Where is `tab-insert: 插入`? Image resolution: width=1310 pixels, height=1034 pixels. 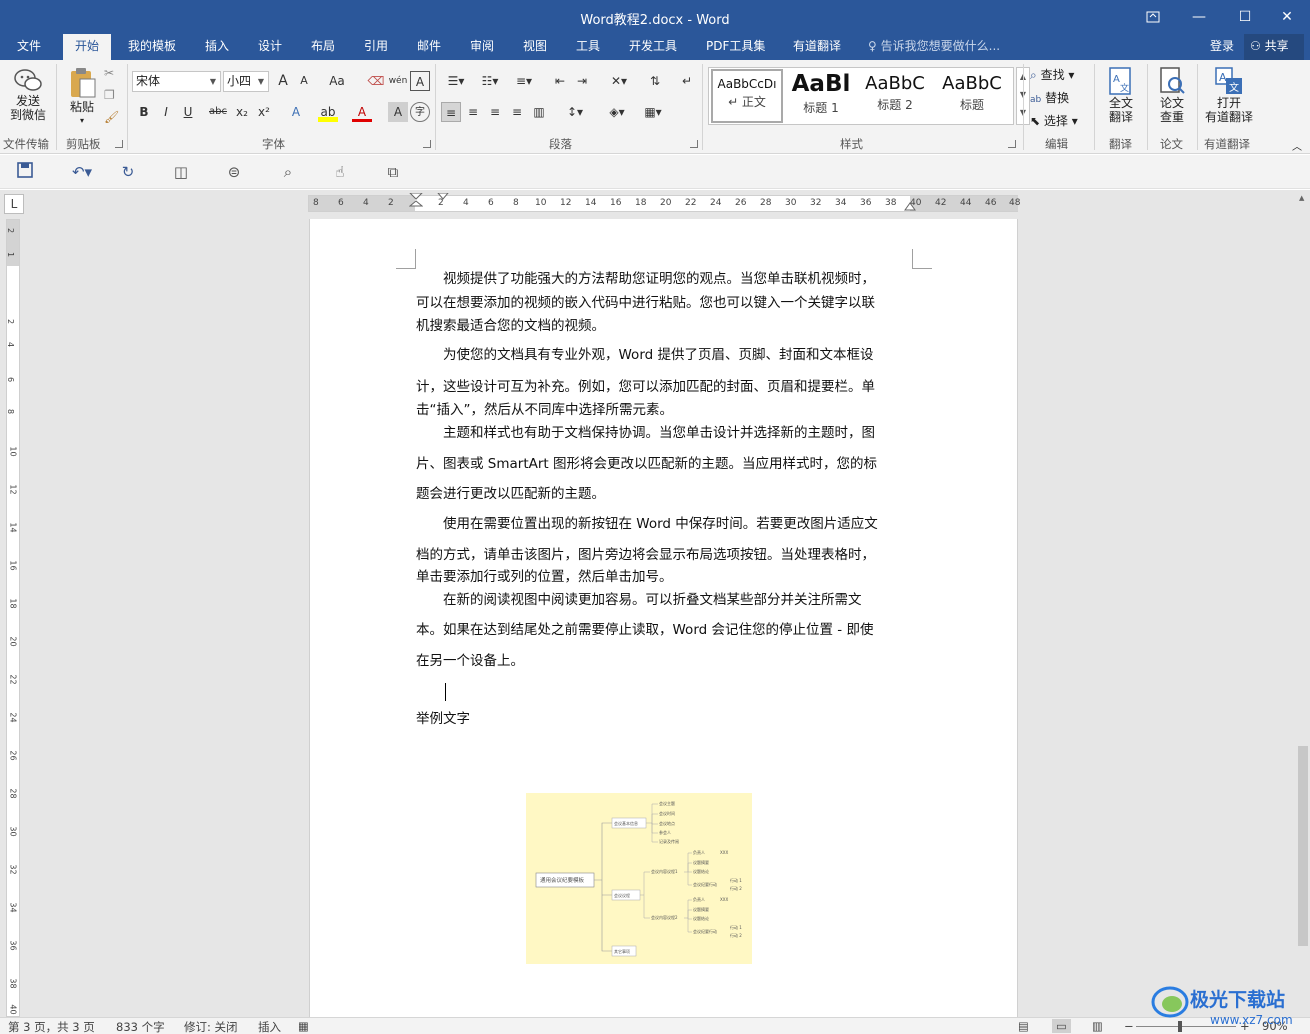 tab-insert: 插入 is located at coordinates (217, 47).